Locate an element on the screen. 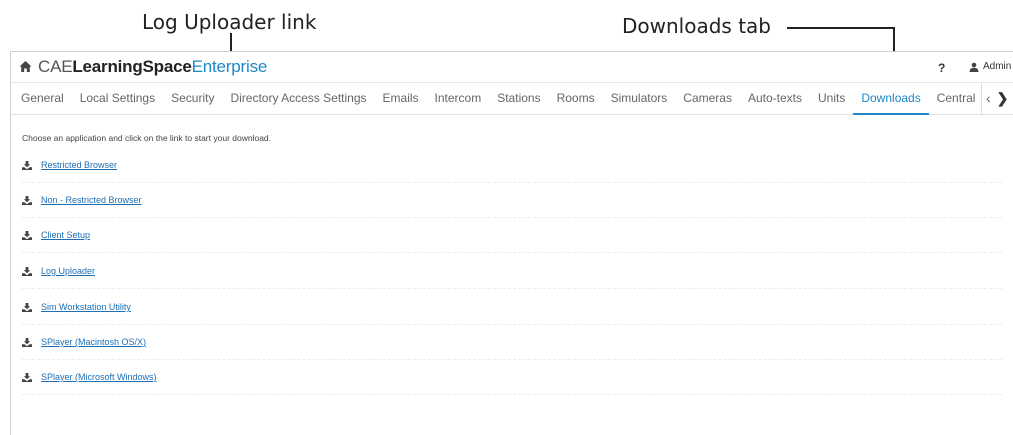  callout-downloads-tab: Downloads tab is located at coordinates (696, 26).